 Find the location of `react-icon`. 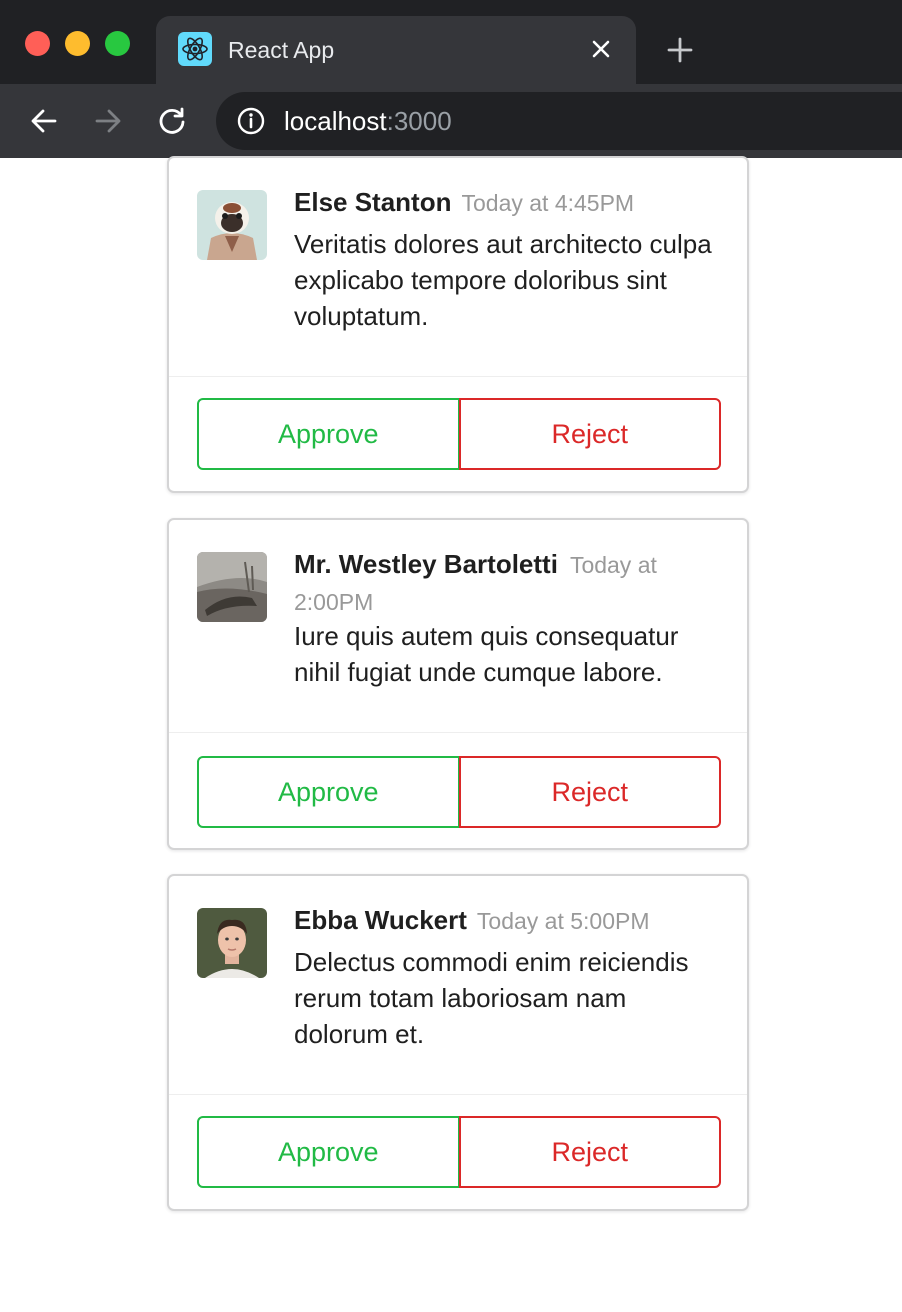

react-icon is located at coordinates (195, 49).